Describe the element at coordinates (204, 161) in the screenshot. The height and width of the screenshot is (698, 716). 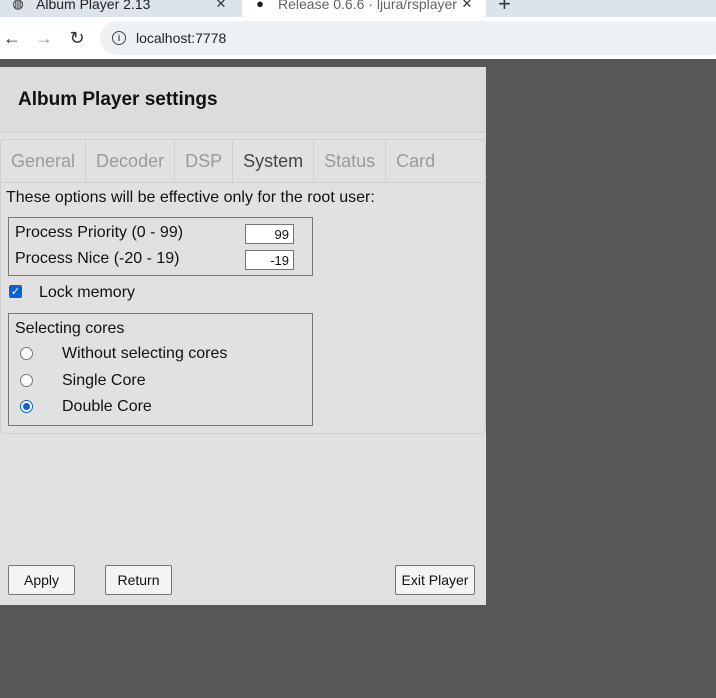
I see `tab-dsp: DSP` at that location.